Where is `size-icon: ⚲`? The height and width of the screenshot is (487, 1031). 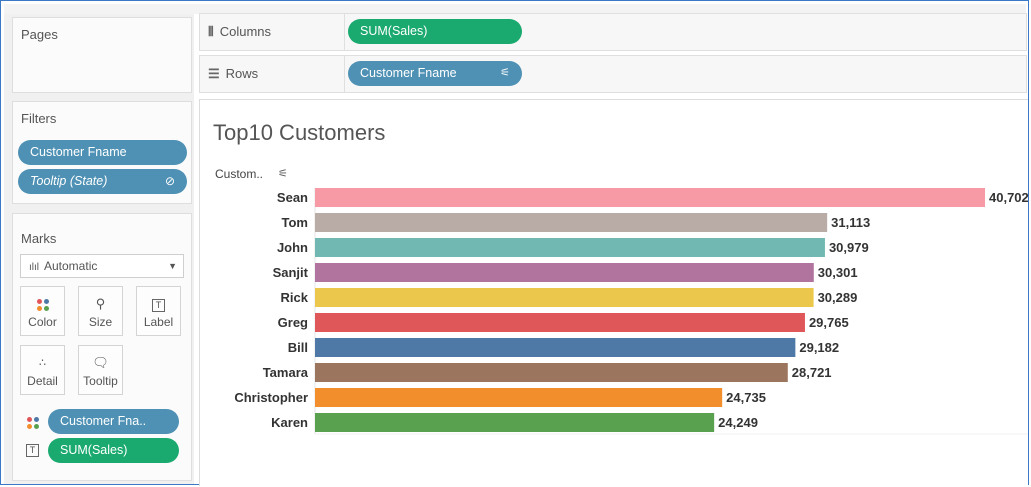
size-icon: ⚲ is located at coordinates (100, 303).